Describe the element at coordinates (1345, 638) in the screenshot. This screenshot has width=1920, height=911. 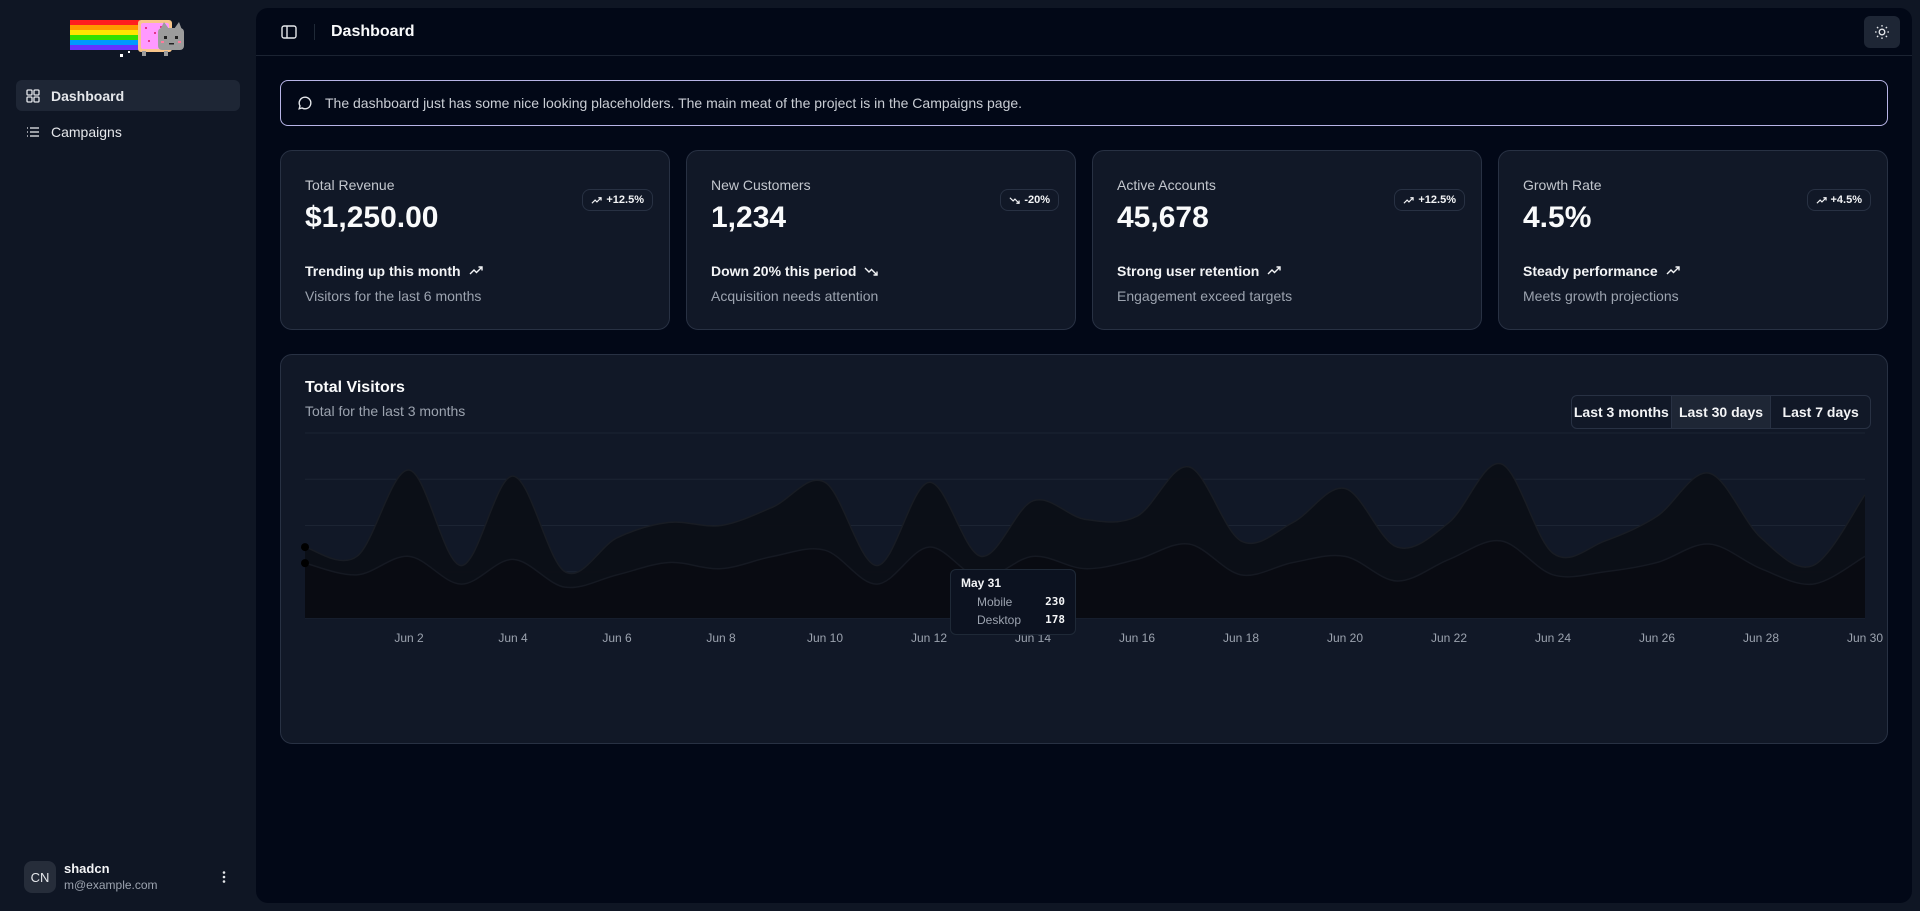
I see `x-tick-label: Jun 20` at that location.